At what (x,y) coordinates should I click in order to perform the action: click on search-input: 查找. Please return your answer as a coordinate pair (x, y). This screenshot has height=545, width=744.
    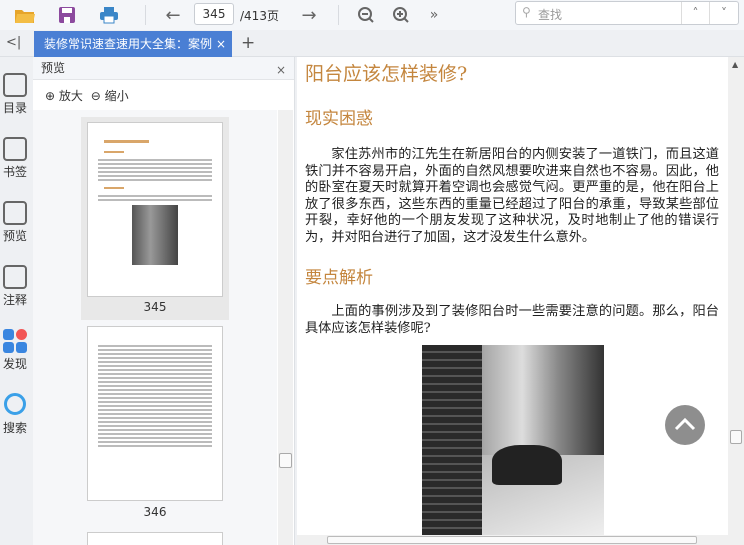
    Looking at the image, I should click on (550, 14).